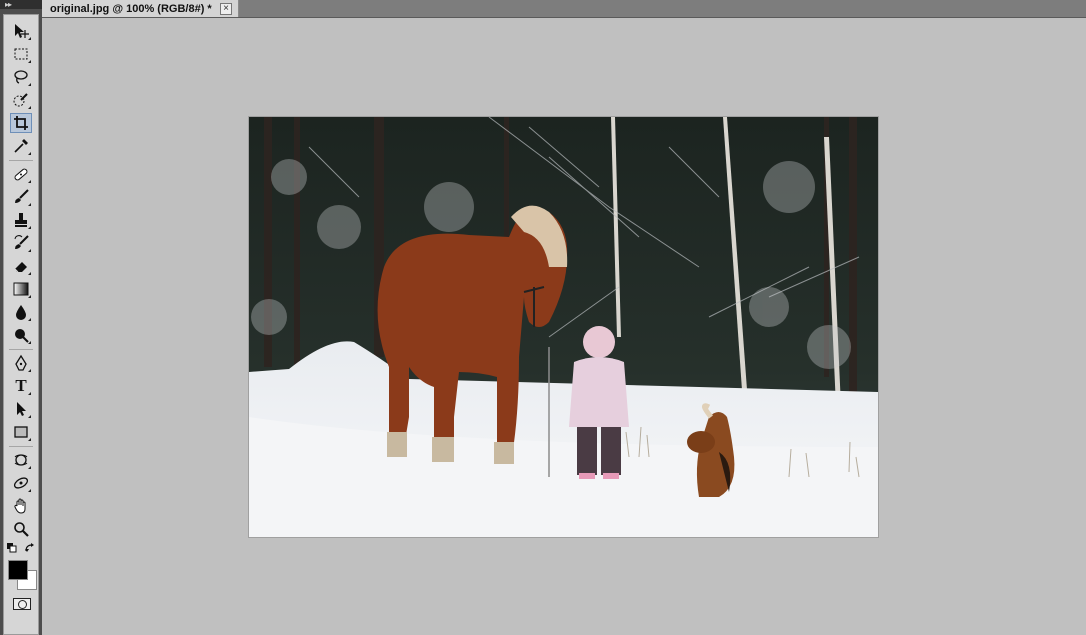 This screenshot has width=1086, height=635. I want to click on type-tool-icon: T, so click(21, 386).